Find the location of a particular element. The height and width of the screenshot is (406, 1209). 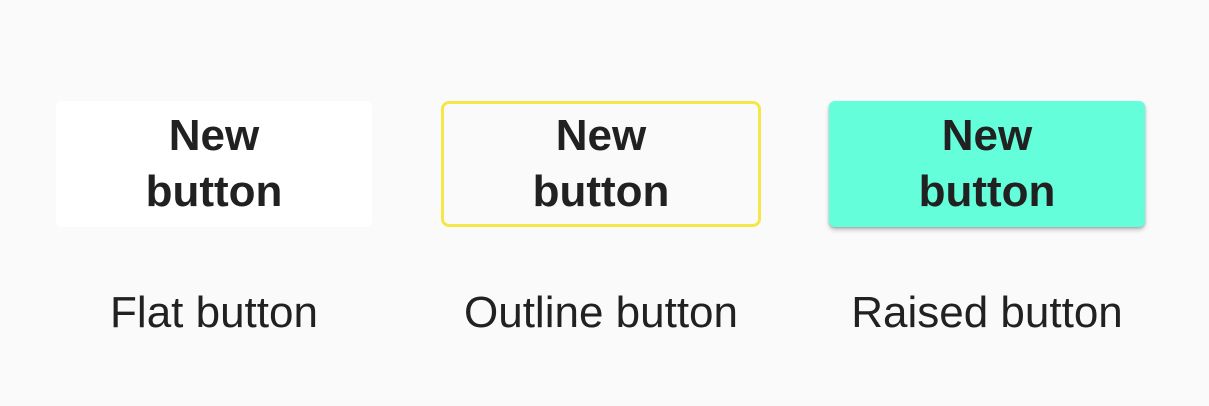

raised-button-caption: Raised button is located at coordinates (987, 312).